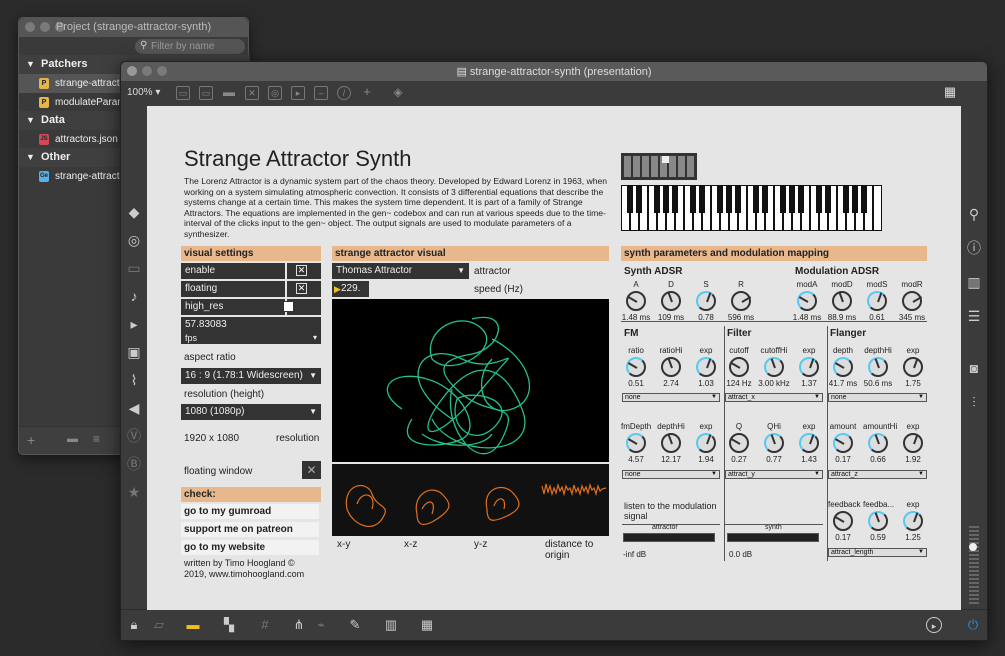  I want to click on hierarchy-icon: ⋔, so click(299, 625).